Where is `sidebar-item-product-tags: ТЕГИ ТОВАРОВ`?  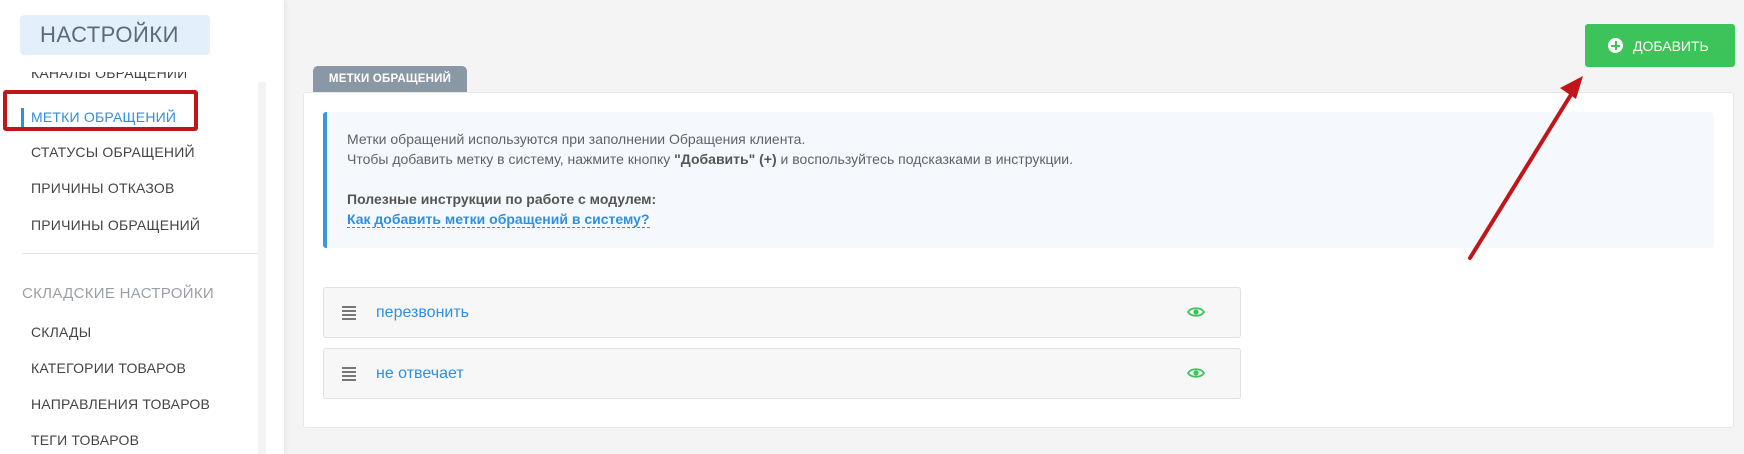 sidebar-item-product-tags: ТЕГИ ТОВАРОВ is located at coordinates (85, 440).